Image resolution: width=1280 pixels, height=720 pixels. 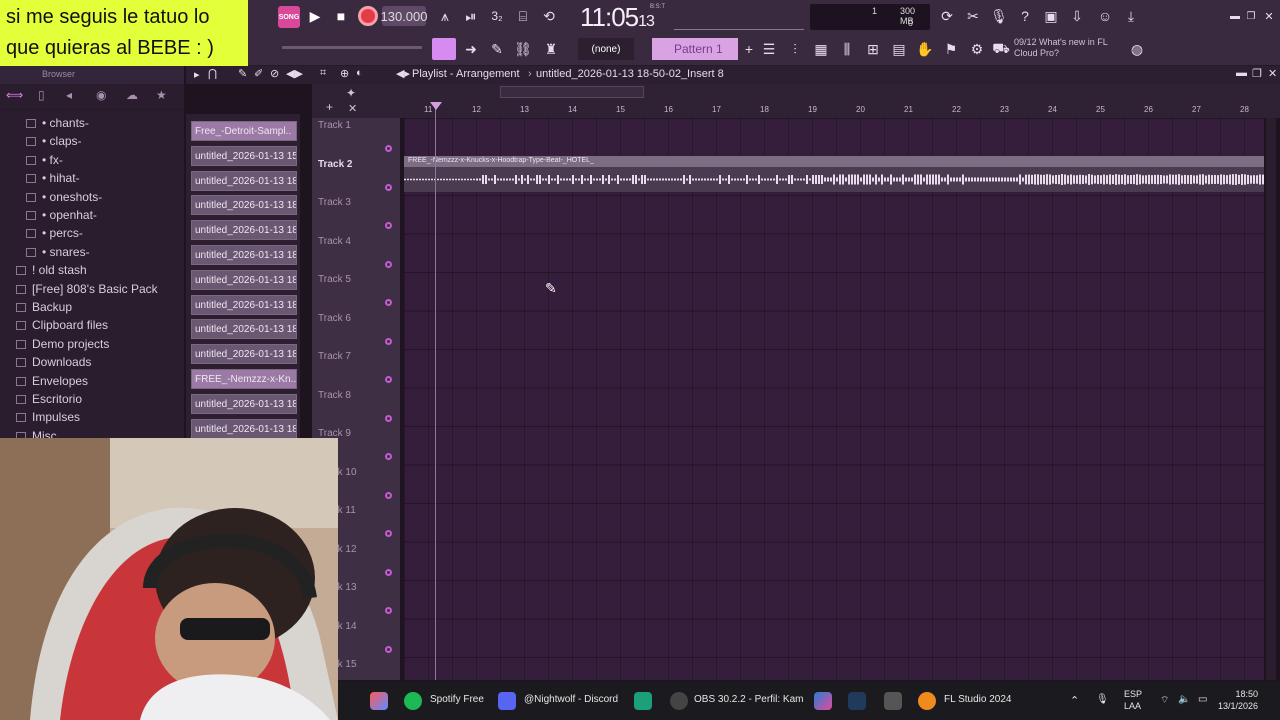 What do you see at coordinates (161, 95) in the screenshot?
I see `favorites-tab-icon: ★` at bounding box center [161, 95].